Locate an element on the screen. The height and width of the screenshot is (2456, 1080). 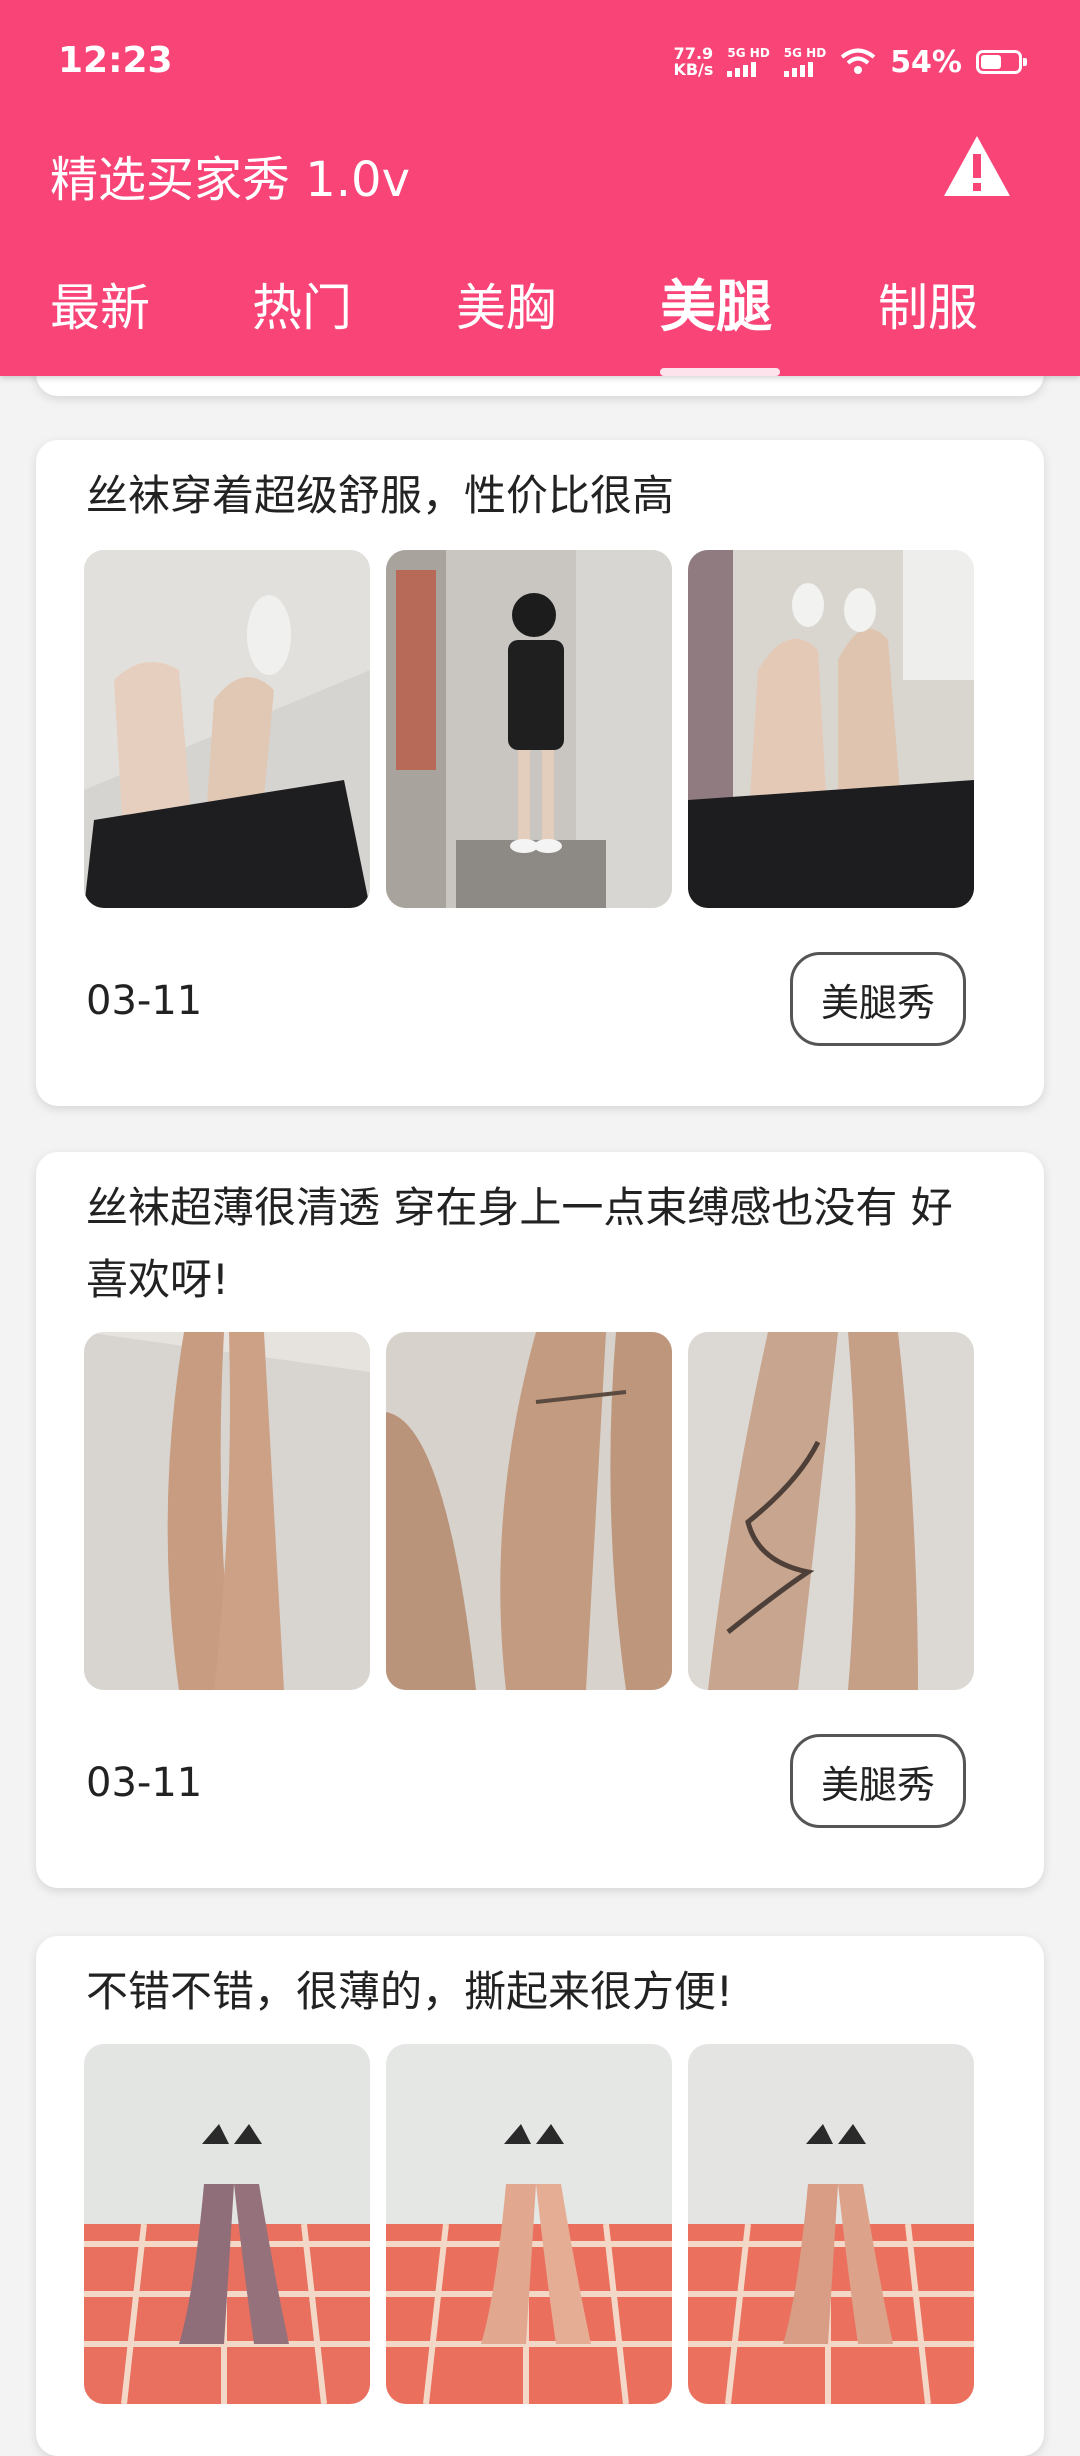
status-time: 12:23 is located at coordinates (115, 60).